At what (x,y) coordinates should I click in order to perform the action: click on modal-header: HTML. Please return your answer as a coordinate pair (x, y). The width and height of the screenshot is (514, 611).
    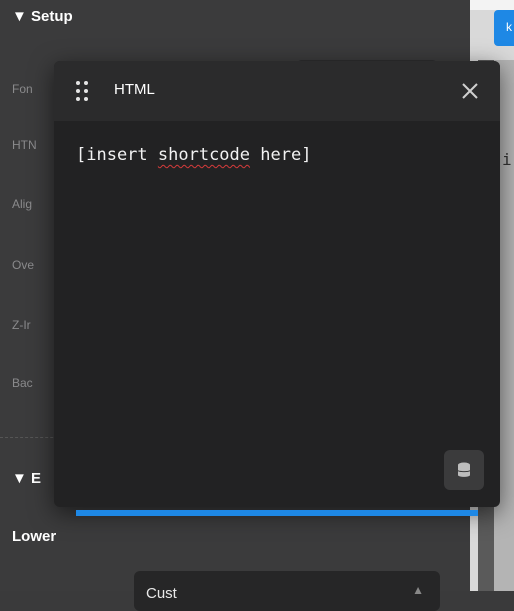
    Looking at the image, I should click on (277, 91).